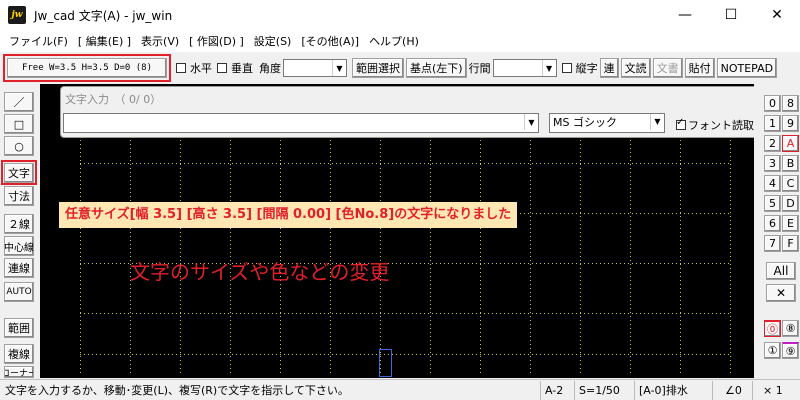 This screenshot has height=400, width=800. Describe the element at coordinates (772, 163) in the screenshot. I see `layer-3-button: 3` at that location.